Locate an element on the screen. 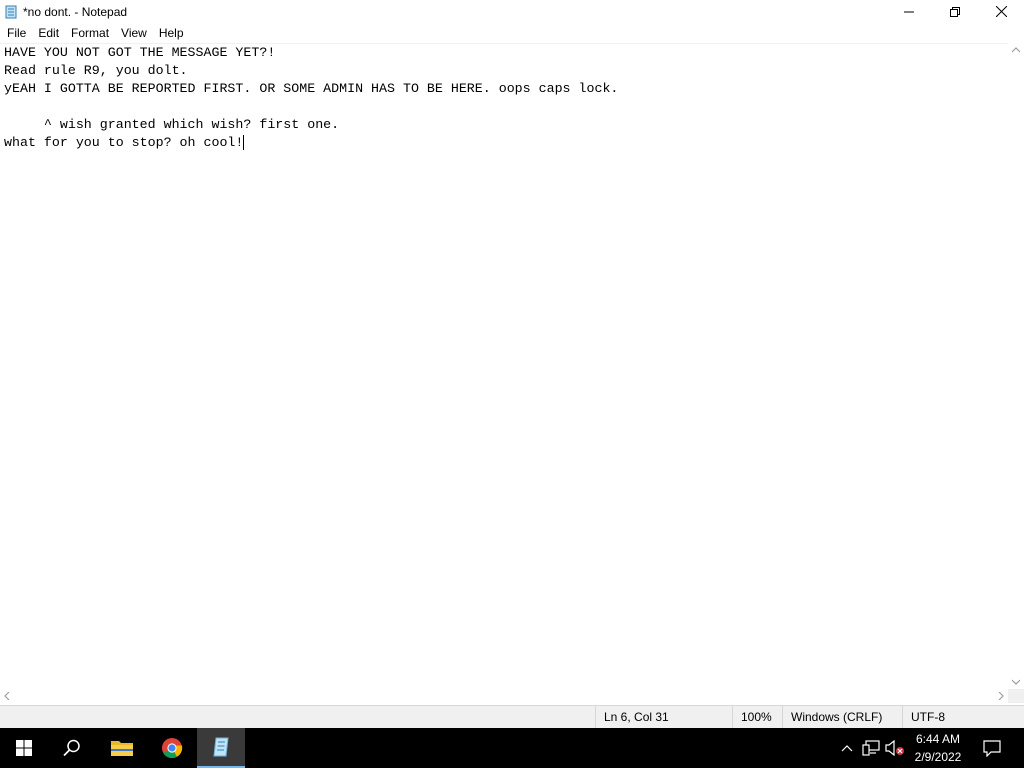 The width and height of the screenshot is (1024, 768). network-button is located at coordinates (871, 748).